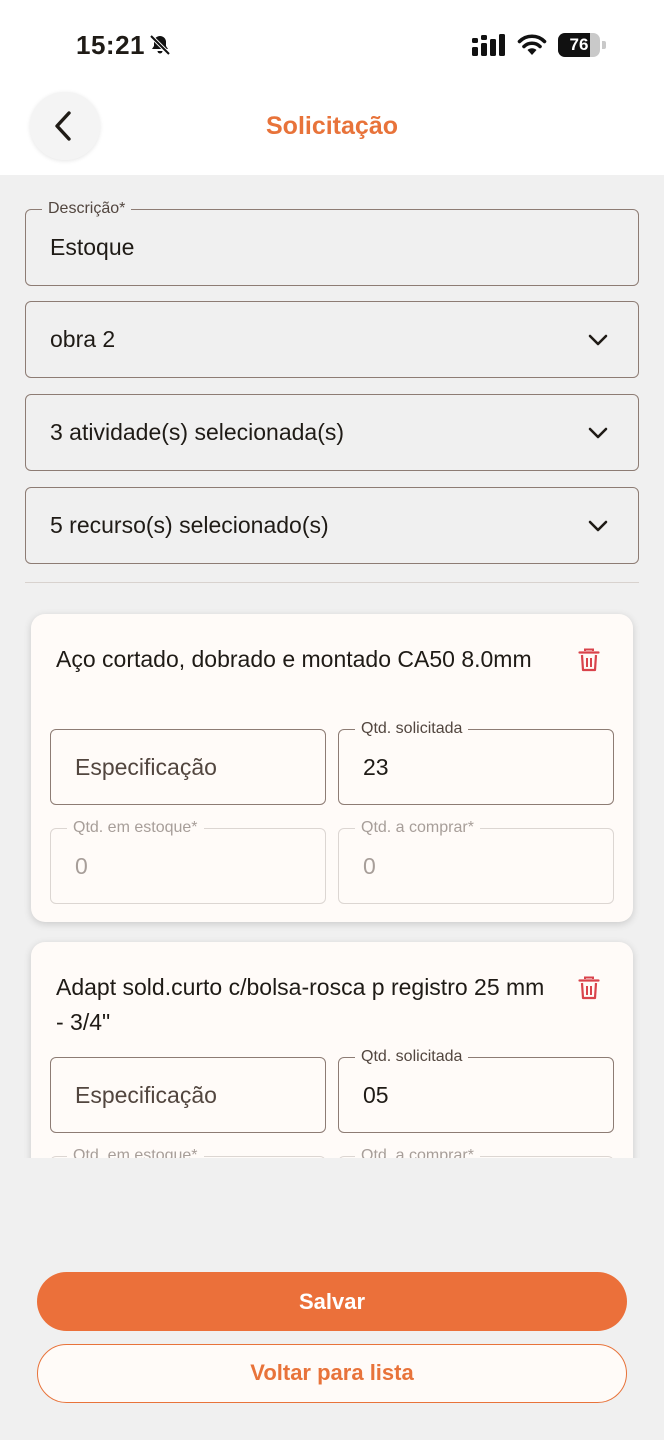  Describe the element at coordinates (197, 432) in the screenshot. I see `atividades-value: 3 atividade(s) selecionada(s)` at that location.